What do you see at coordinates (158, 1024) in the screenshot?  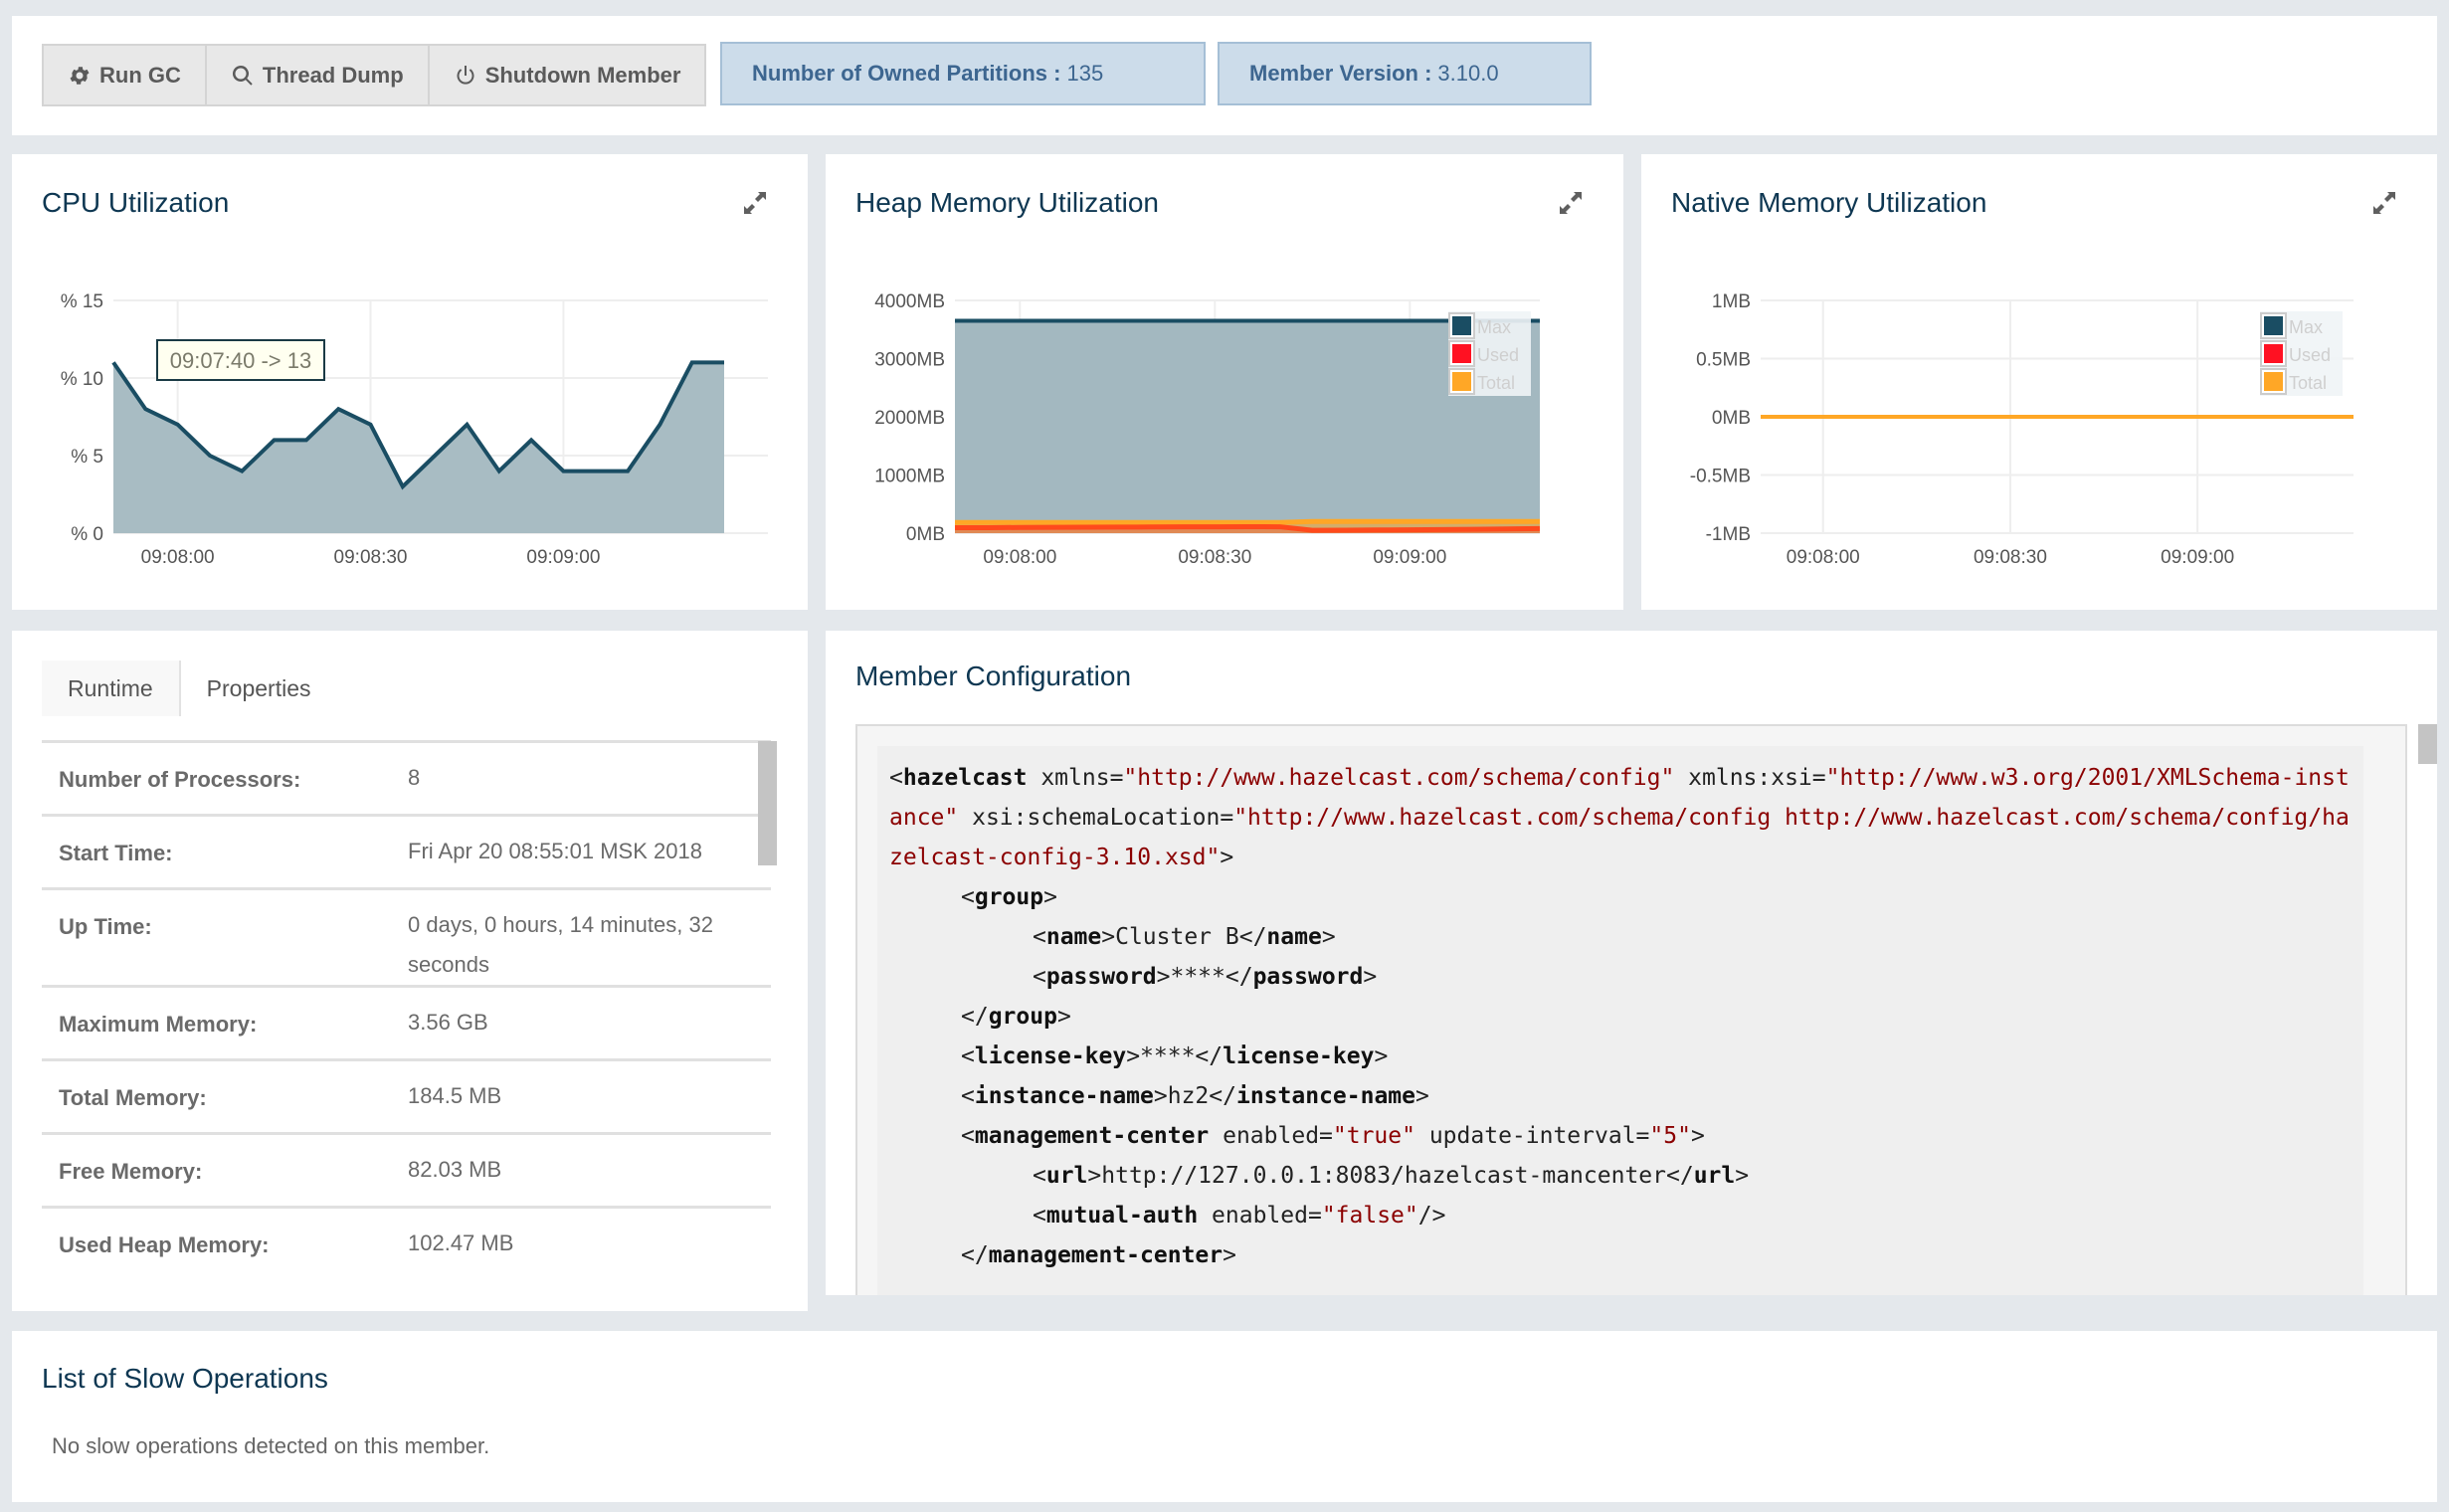 I see `runtime-key: Maximum Memory:` at bounding box center [158, 1024].